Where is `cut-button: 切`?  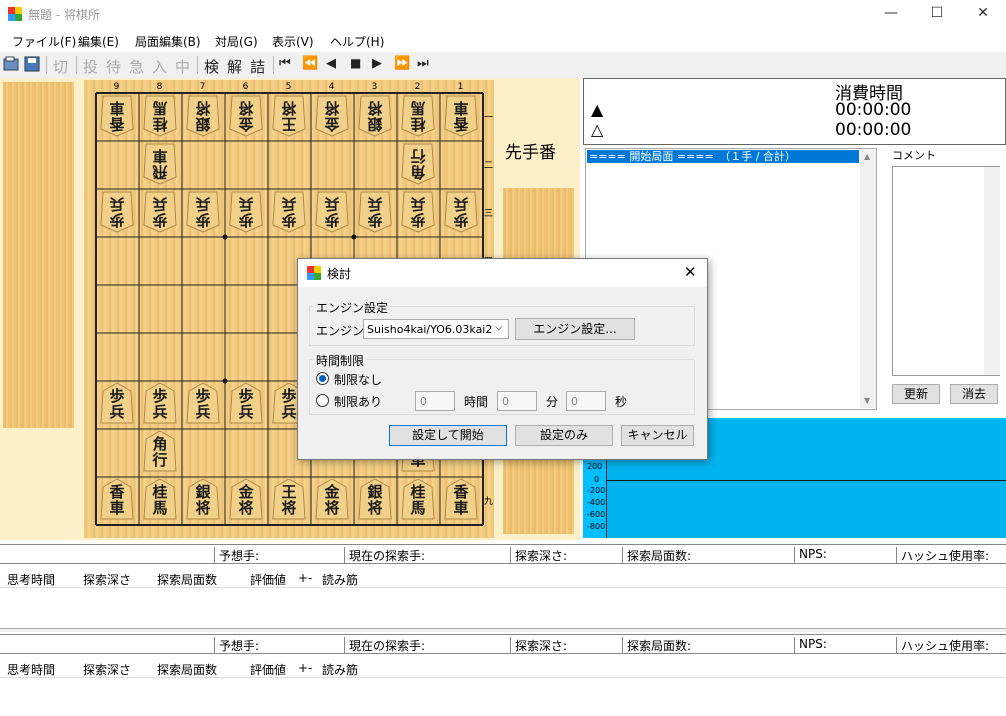 cut-button: 切 is located at coordinates (60, 66).